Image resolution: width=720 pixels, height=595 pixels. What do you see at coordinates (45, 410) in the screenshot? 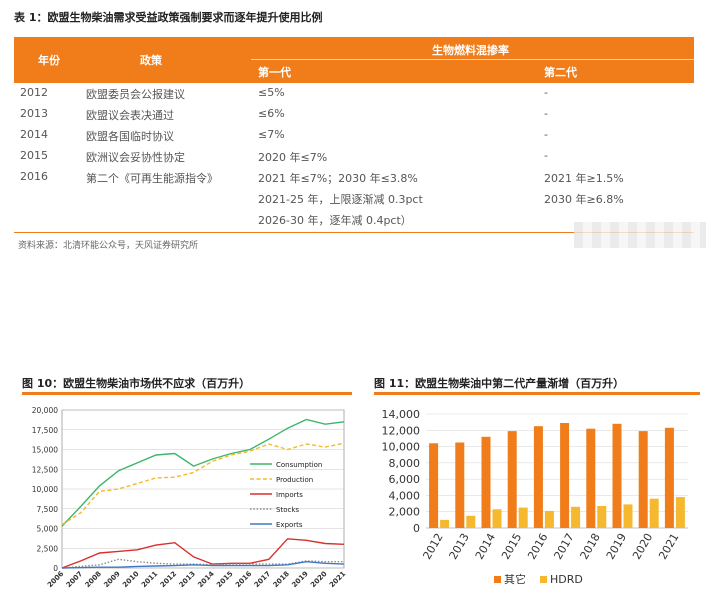
I see `y-tick-label: 20,000` at bounding box center [45, 410].